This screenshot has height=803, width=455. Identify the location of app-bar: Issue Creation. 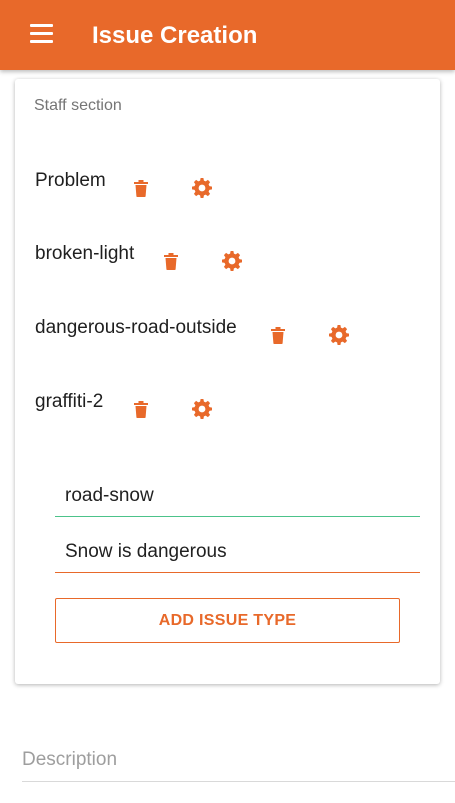
(227, 35).